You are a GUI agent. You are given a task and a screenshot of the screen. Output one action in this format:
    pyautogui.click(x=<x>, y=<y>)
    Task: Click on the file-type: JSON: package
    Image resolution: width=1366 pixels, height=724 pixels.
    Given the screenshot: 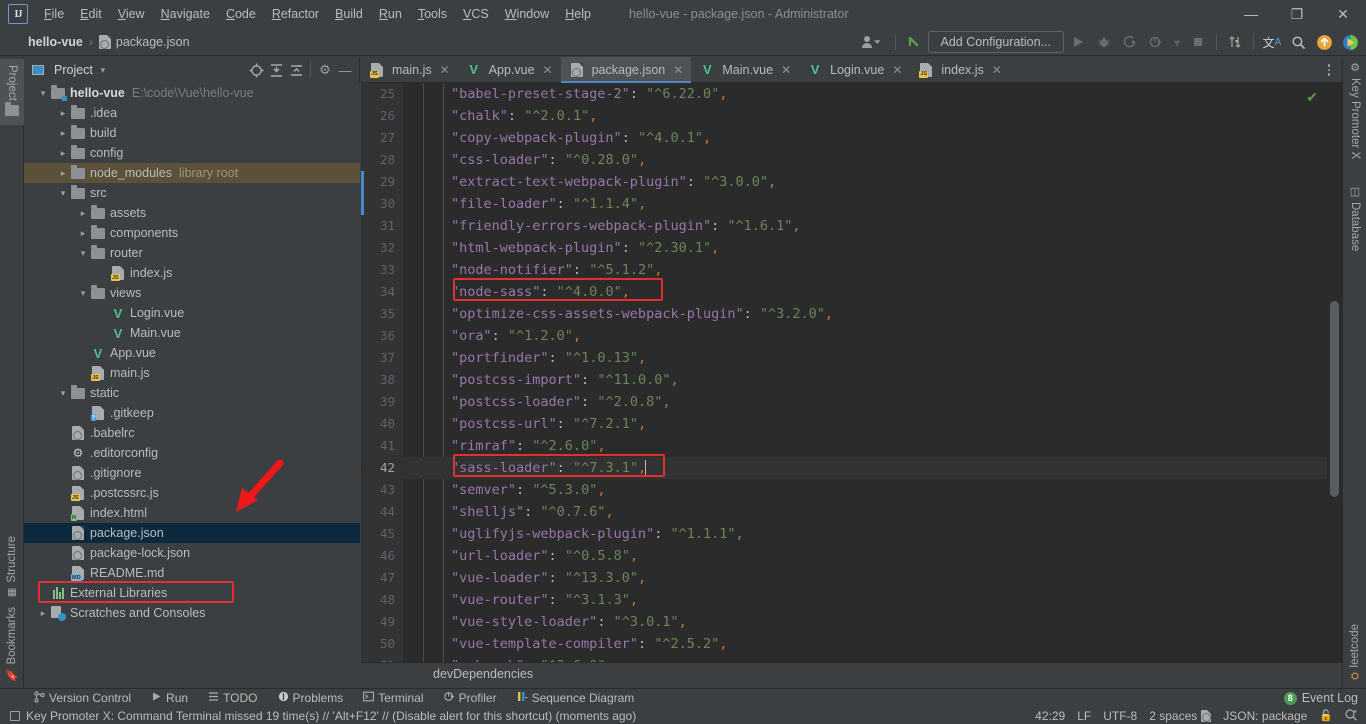 What is the action you would take?
    pyautogui.click(x=1265, y=716)
    